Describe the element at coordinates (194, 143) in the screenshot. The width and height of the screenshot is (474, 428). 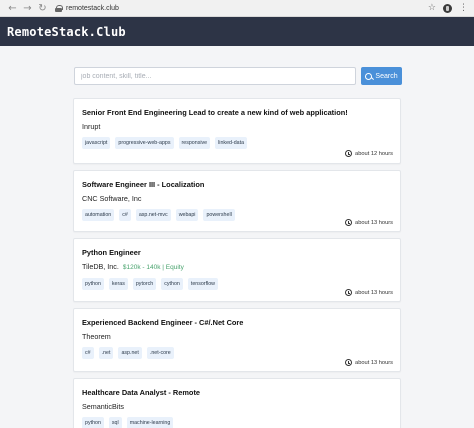
I see `job-tag: responsive` at that location.